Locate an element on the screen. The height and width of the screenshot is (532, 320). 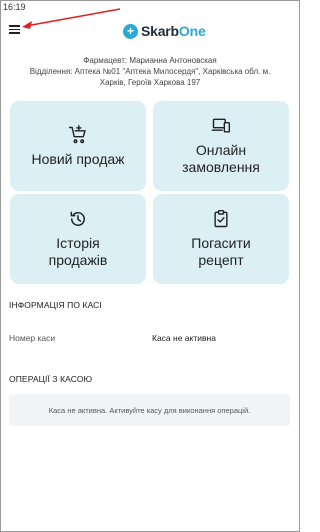
app-logo: + SkarbOne is located at coordinates (164, 31).